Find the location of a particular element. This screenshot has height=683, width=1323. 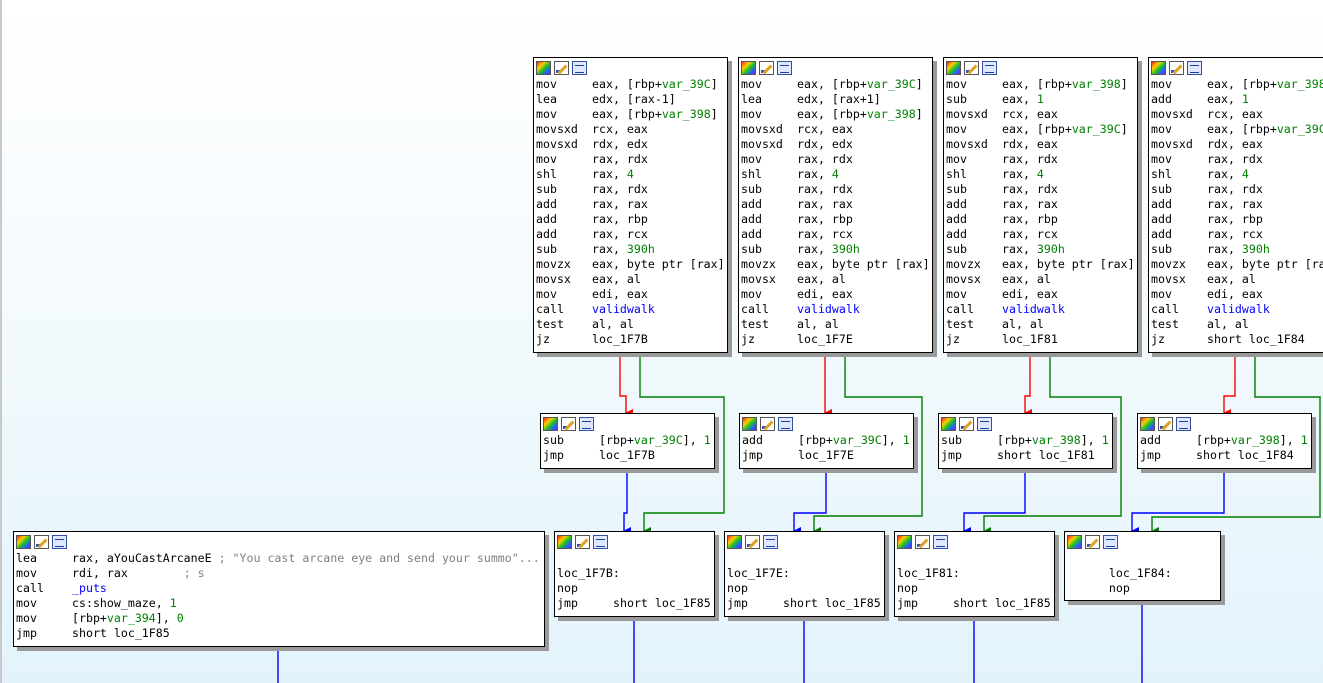

code-line: sub eax, 1 is located at coordinates (1040, 99).